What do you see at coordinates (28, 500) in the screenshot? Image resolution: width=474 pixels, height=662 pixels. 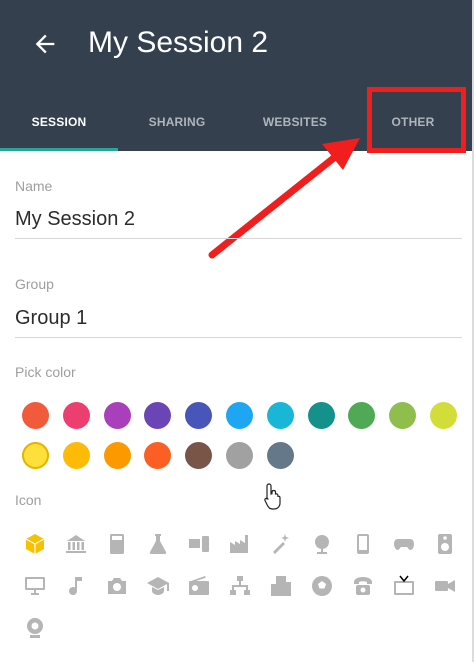 I see `icon-label: Icon` at bounding box center [28, 500].